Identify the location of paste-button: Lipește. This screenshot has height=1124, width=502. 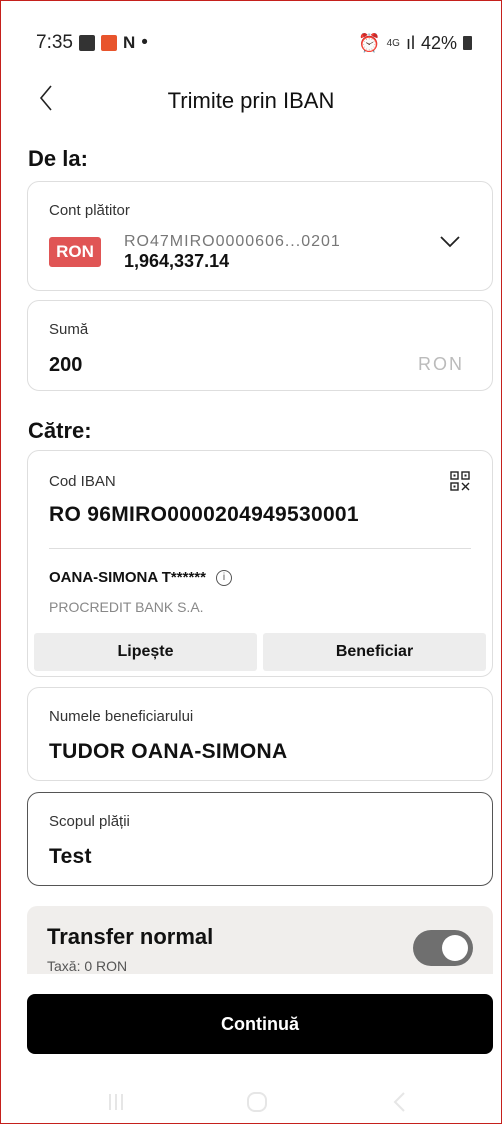
(145, 652).